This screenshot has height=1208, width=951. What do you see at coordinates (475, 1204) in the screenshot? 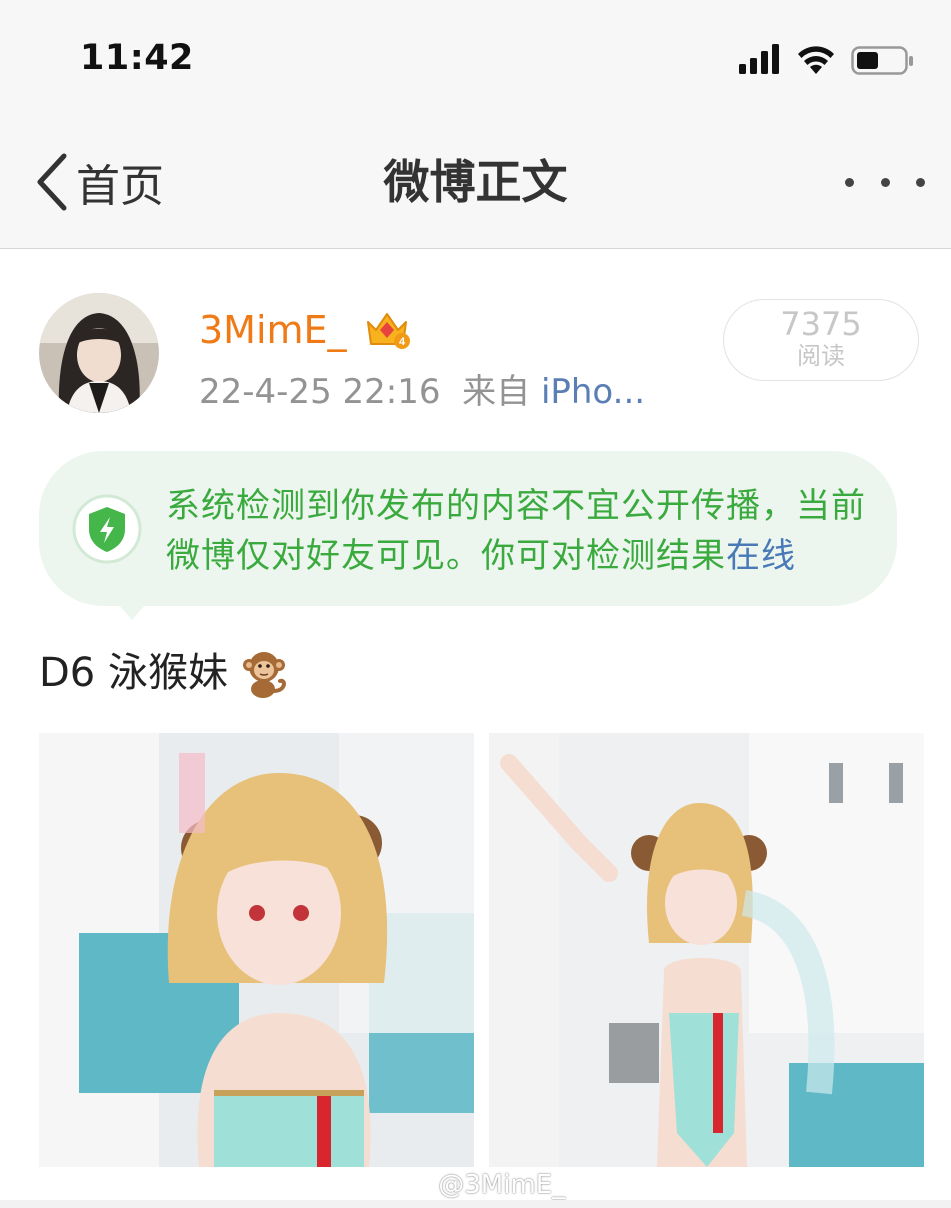
I see `bottom-divider` at bounding box center [475, 1204].